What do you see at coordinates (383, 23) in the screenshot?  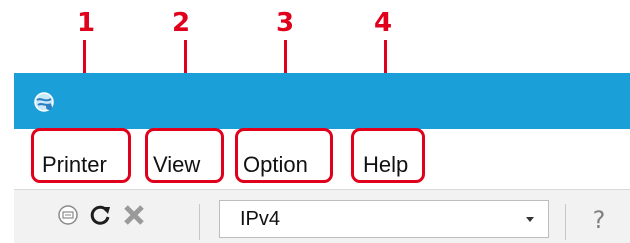 I see `callout-number: 4` at bounding box center [383, 23].